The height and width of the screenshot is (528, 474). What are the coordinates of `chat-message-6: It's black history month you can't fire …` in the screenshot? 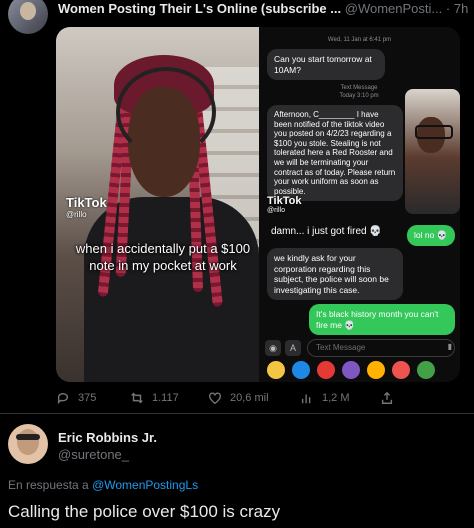 It's located at (382, 319).